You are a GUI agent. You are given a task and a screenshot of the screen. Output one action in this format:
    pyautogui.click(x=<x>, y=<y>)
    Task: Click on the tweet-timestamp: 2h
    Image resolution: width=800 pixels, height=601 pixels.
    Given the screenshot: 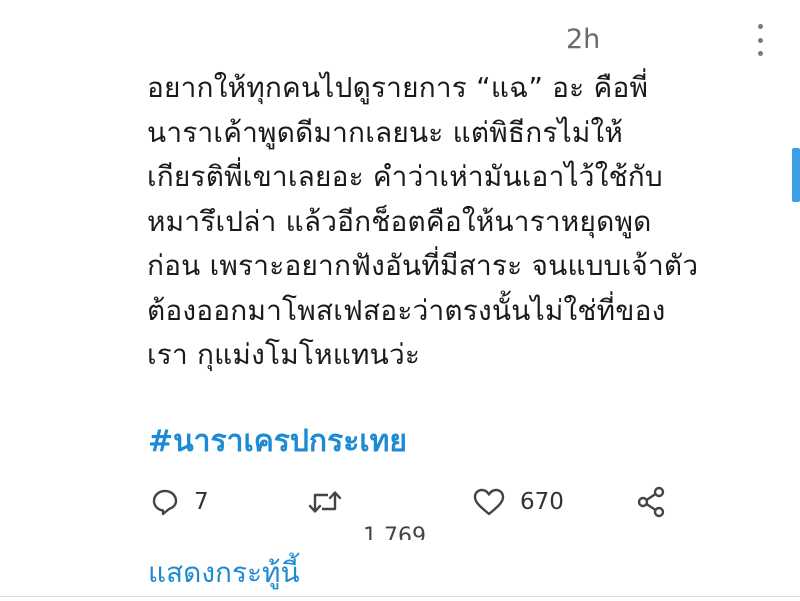 What is the action you would take?
    pyautogui.click(x=583, y=40)
    